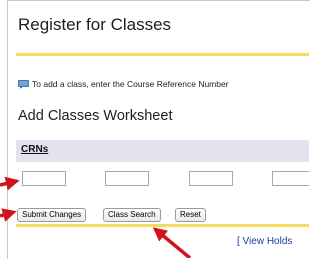 This screenshot has height=259, width=320. Describe the element at coordinates (162, 54) in the screenshot. I see `title-divider` at that location.